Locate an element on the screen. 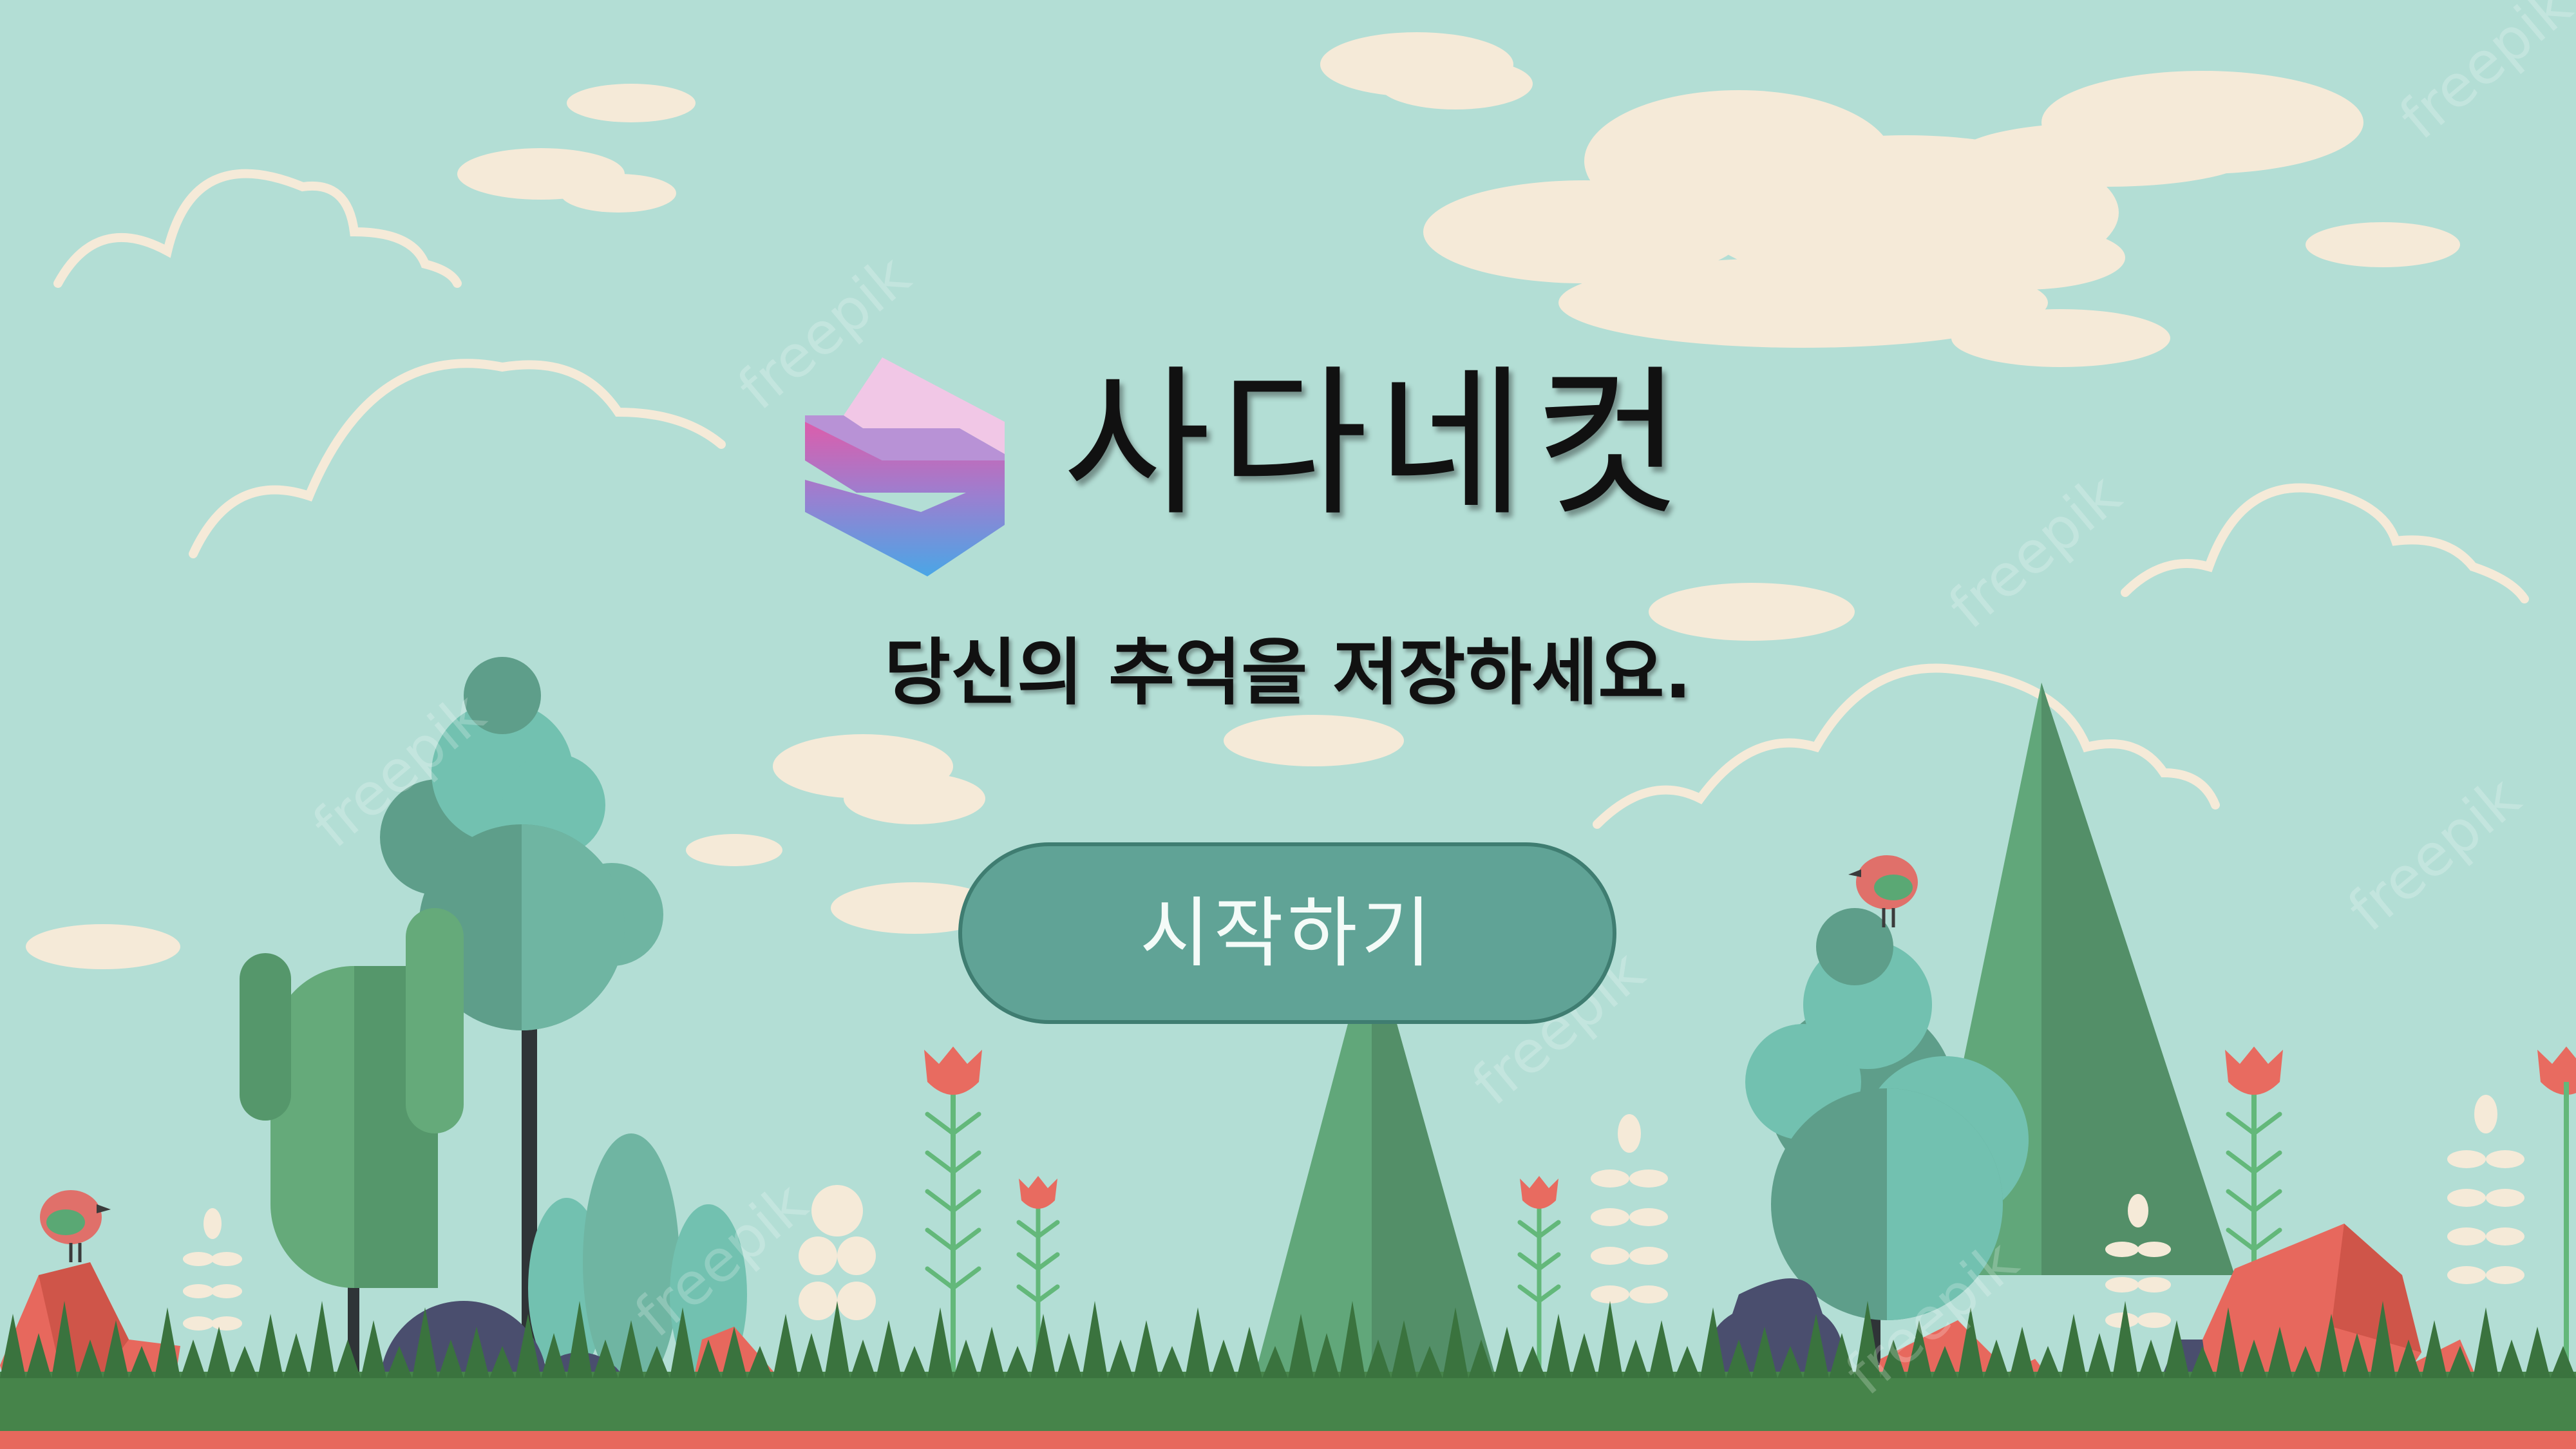 This screenshot has height=1449, width=2576. ground-stripe is located at coordinates (1288, 1440).